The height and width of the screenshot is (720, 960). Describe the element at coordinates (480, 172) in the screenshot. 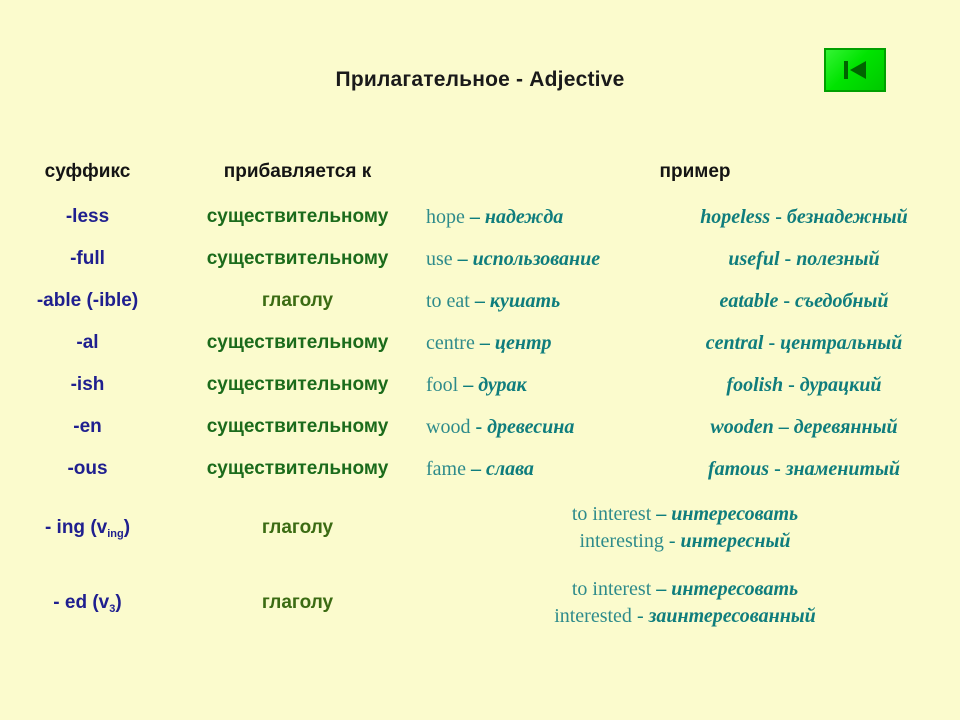

I see `table-header-row: суффикс прибавляется к пример` at that location.